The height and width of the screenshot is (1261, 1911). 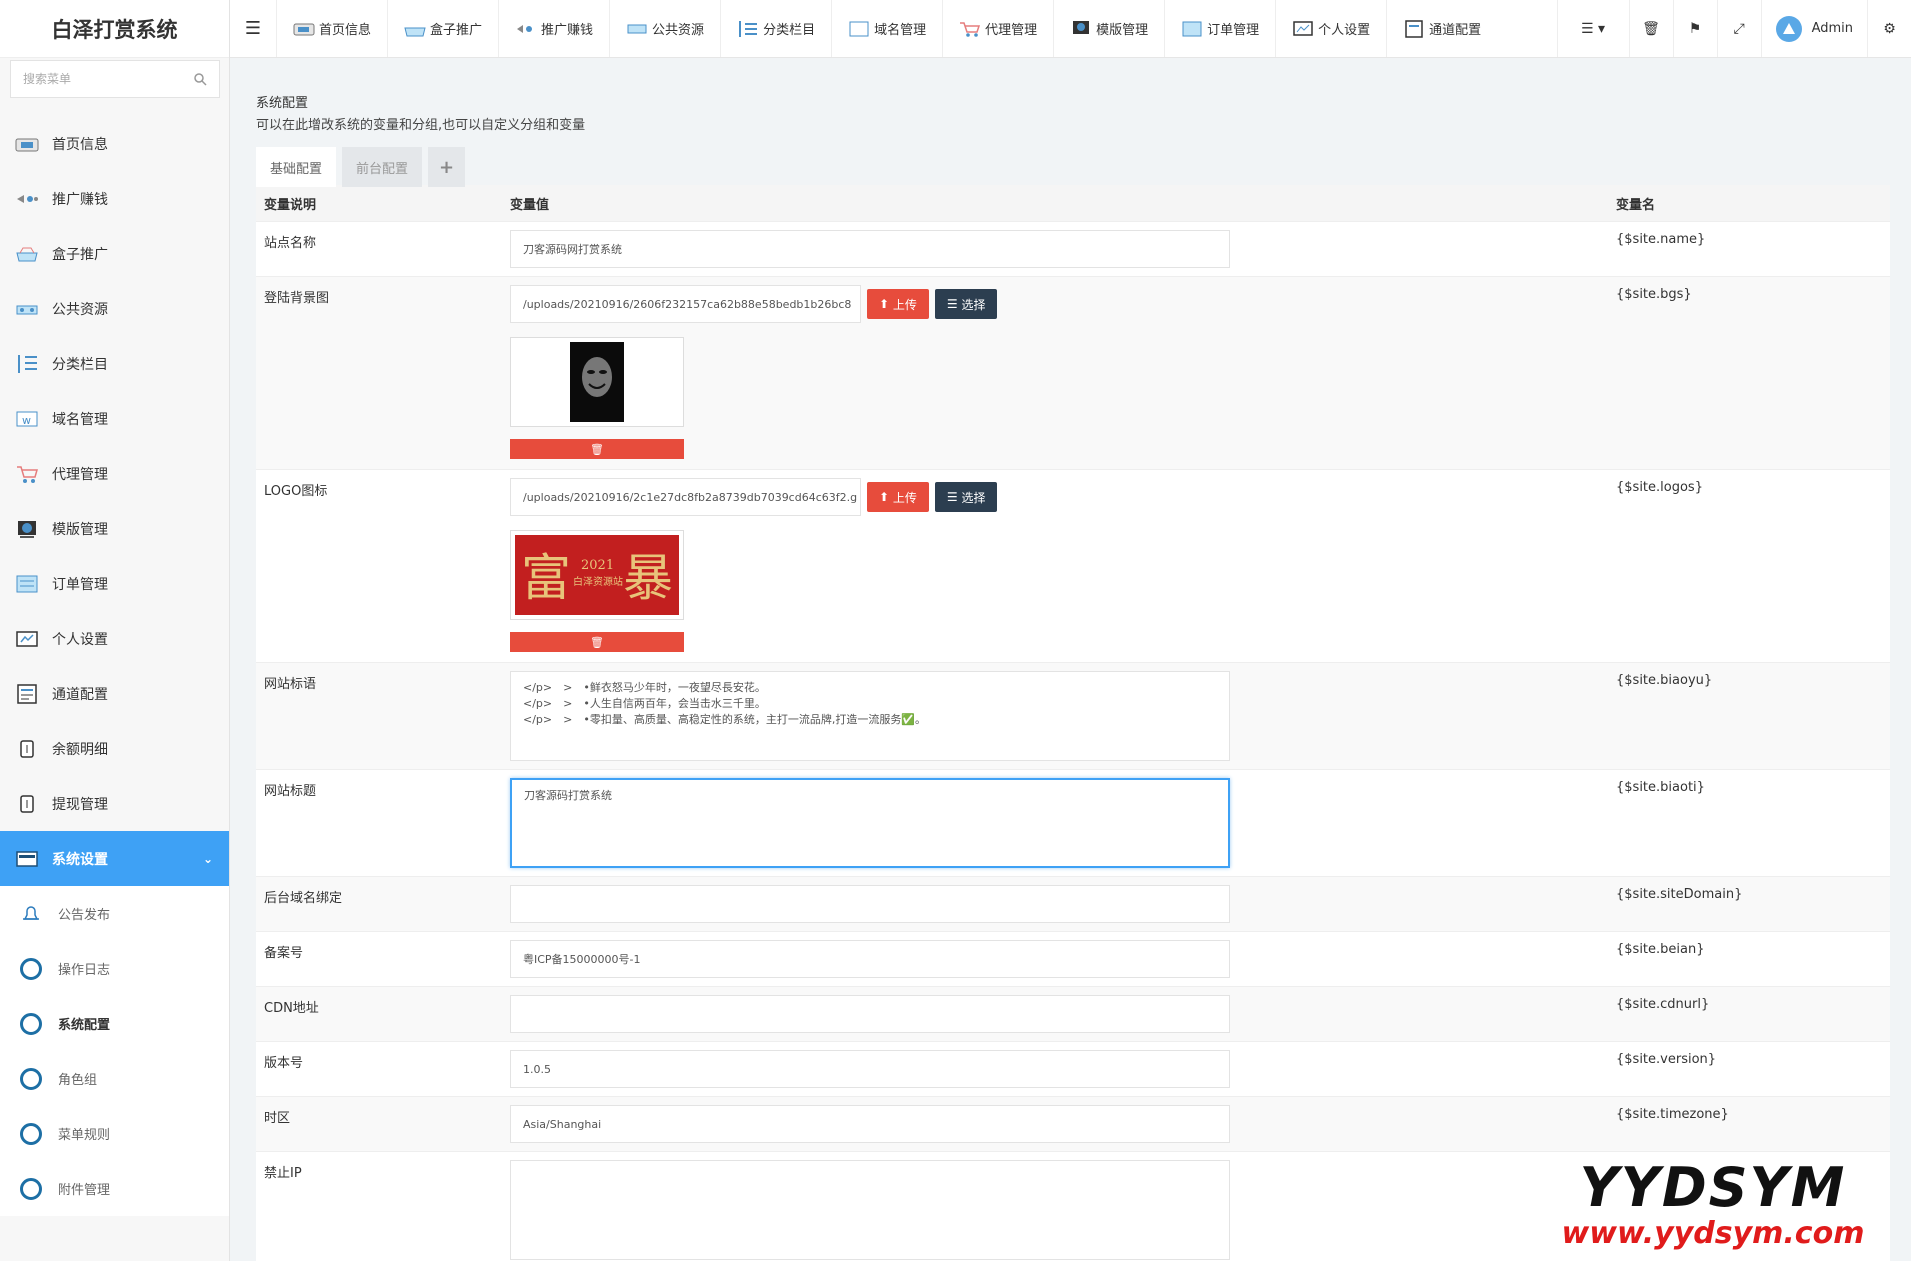 I want to click on site-name-input: 刀客源码网打赏系统, so click(x=870, y=249).